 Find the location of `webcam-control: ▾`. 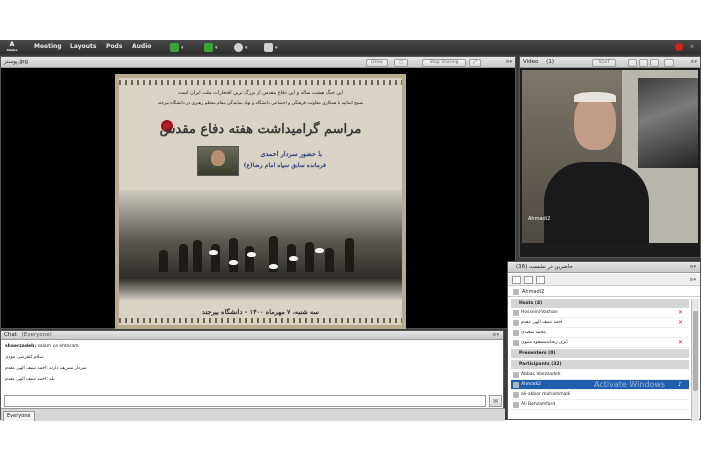

webcam-control: ▾ is located at coordinates (241, 47).